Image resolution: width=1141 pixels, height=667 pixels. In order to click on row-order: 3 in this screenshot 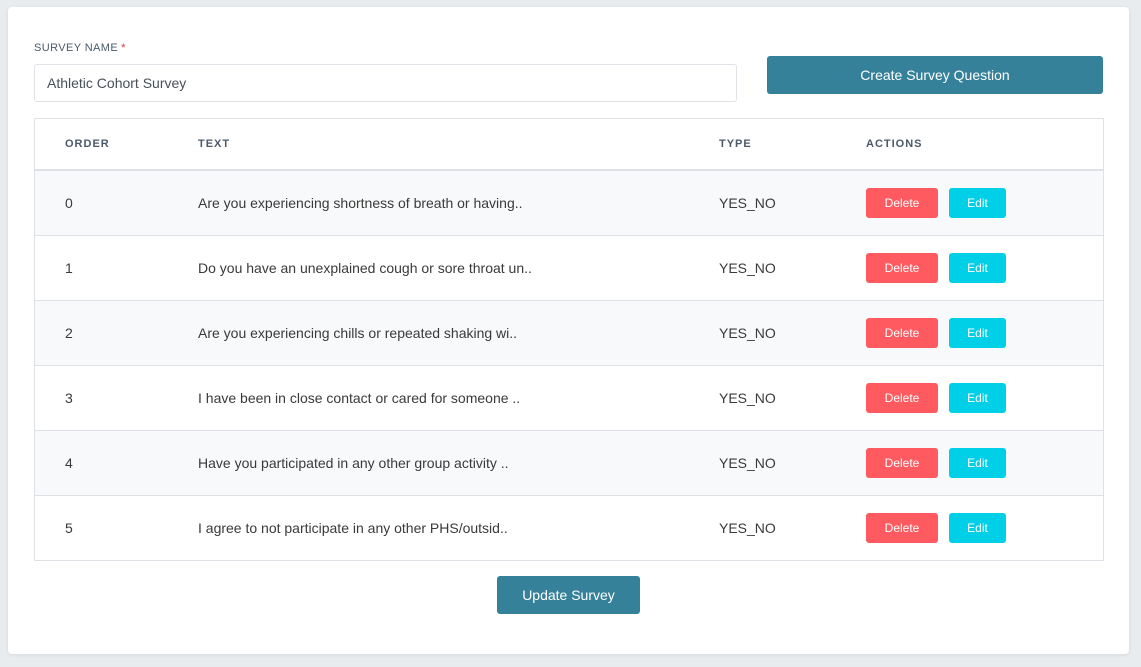, I will do `click(116, 398)`.